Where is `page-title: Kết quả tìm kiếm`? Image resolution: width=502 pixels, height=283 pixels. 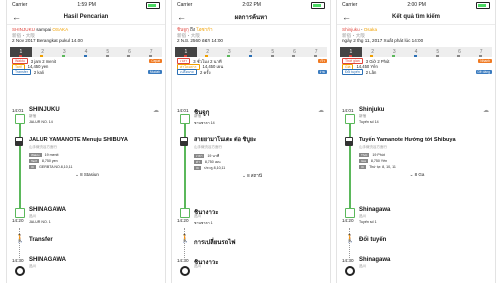 page-title: Kết quả tìm kiếm is located at coordinates (415, 17).